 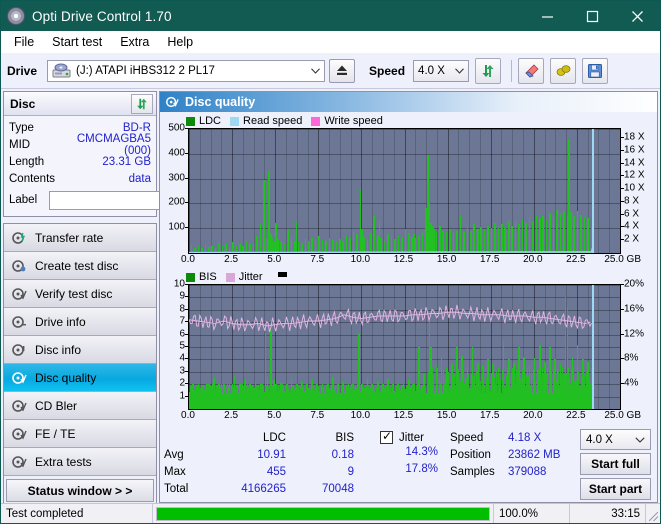 I want to click on samples-value: 379088, so click(x=527, y=471).